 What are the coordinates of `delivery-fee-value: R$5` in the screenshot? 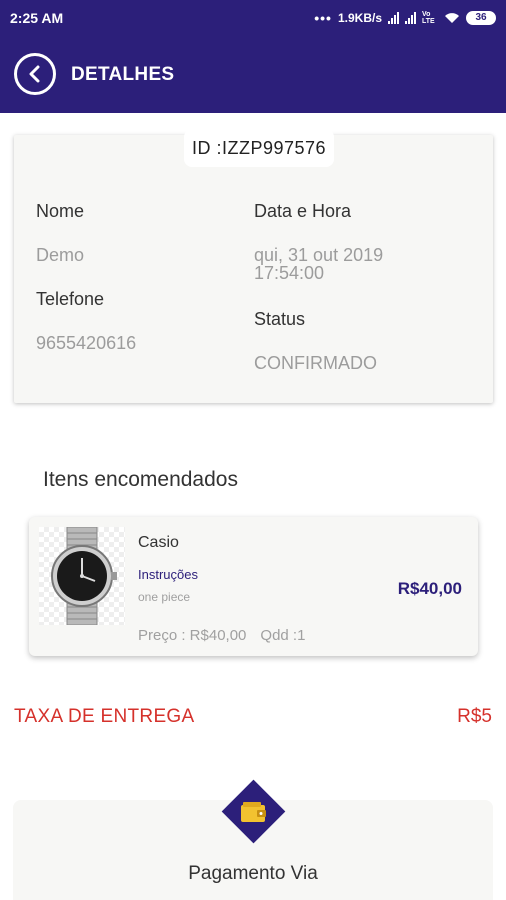 It's located at (474, 716).